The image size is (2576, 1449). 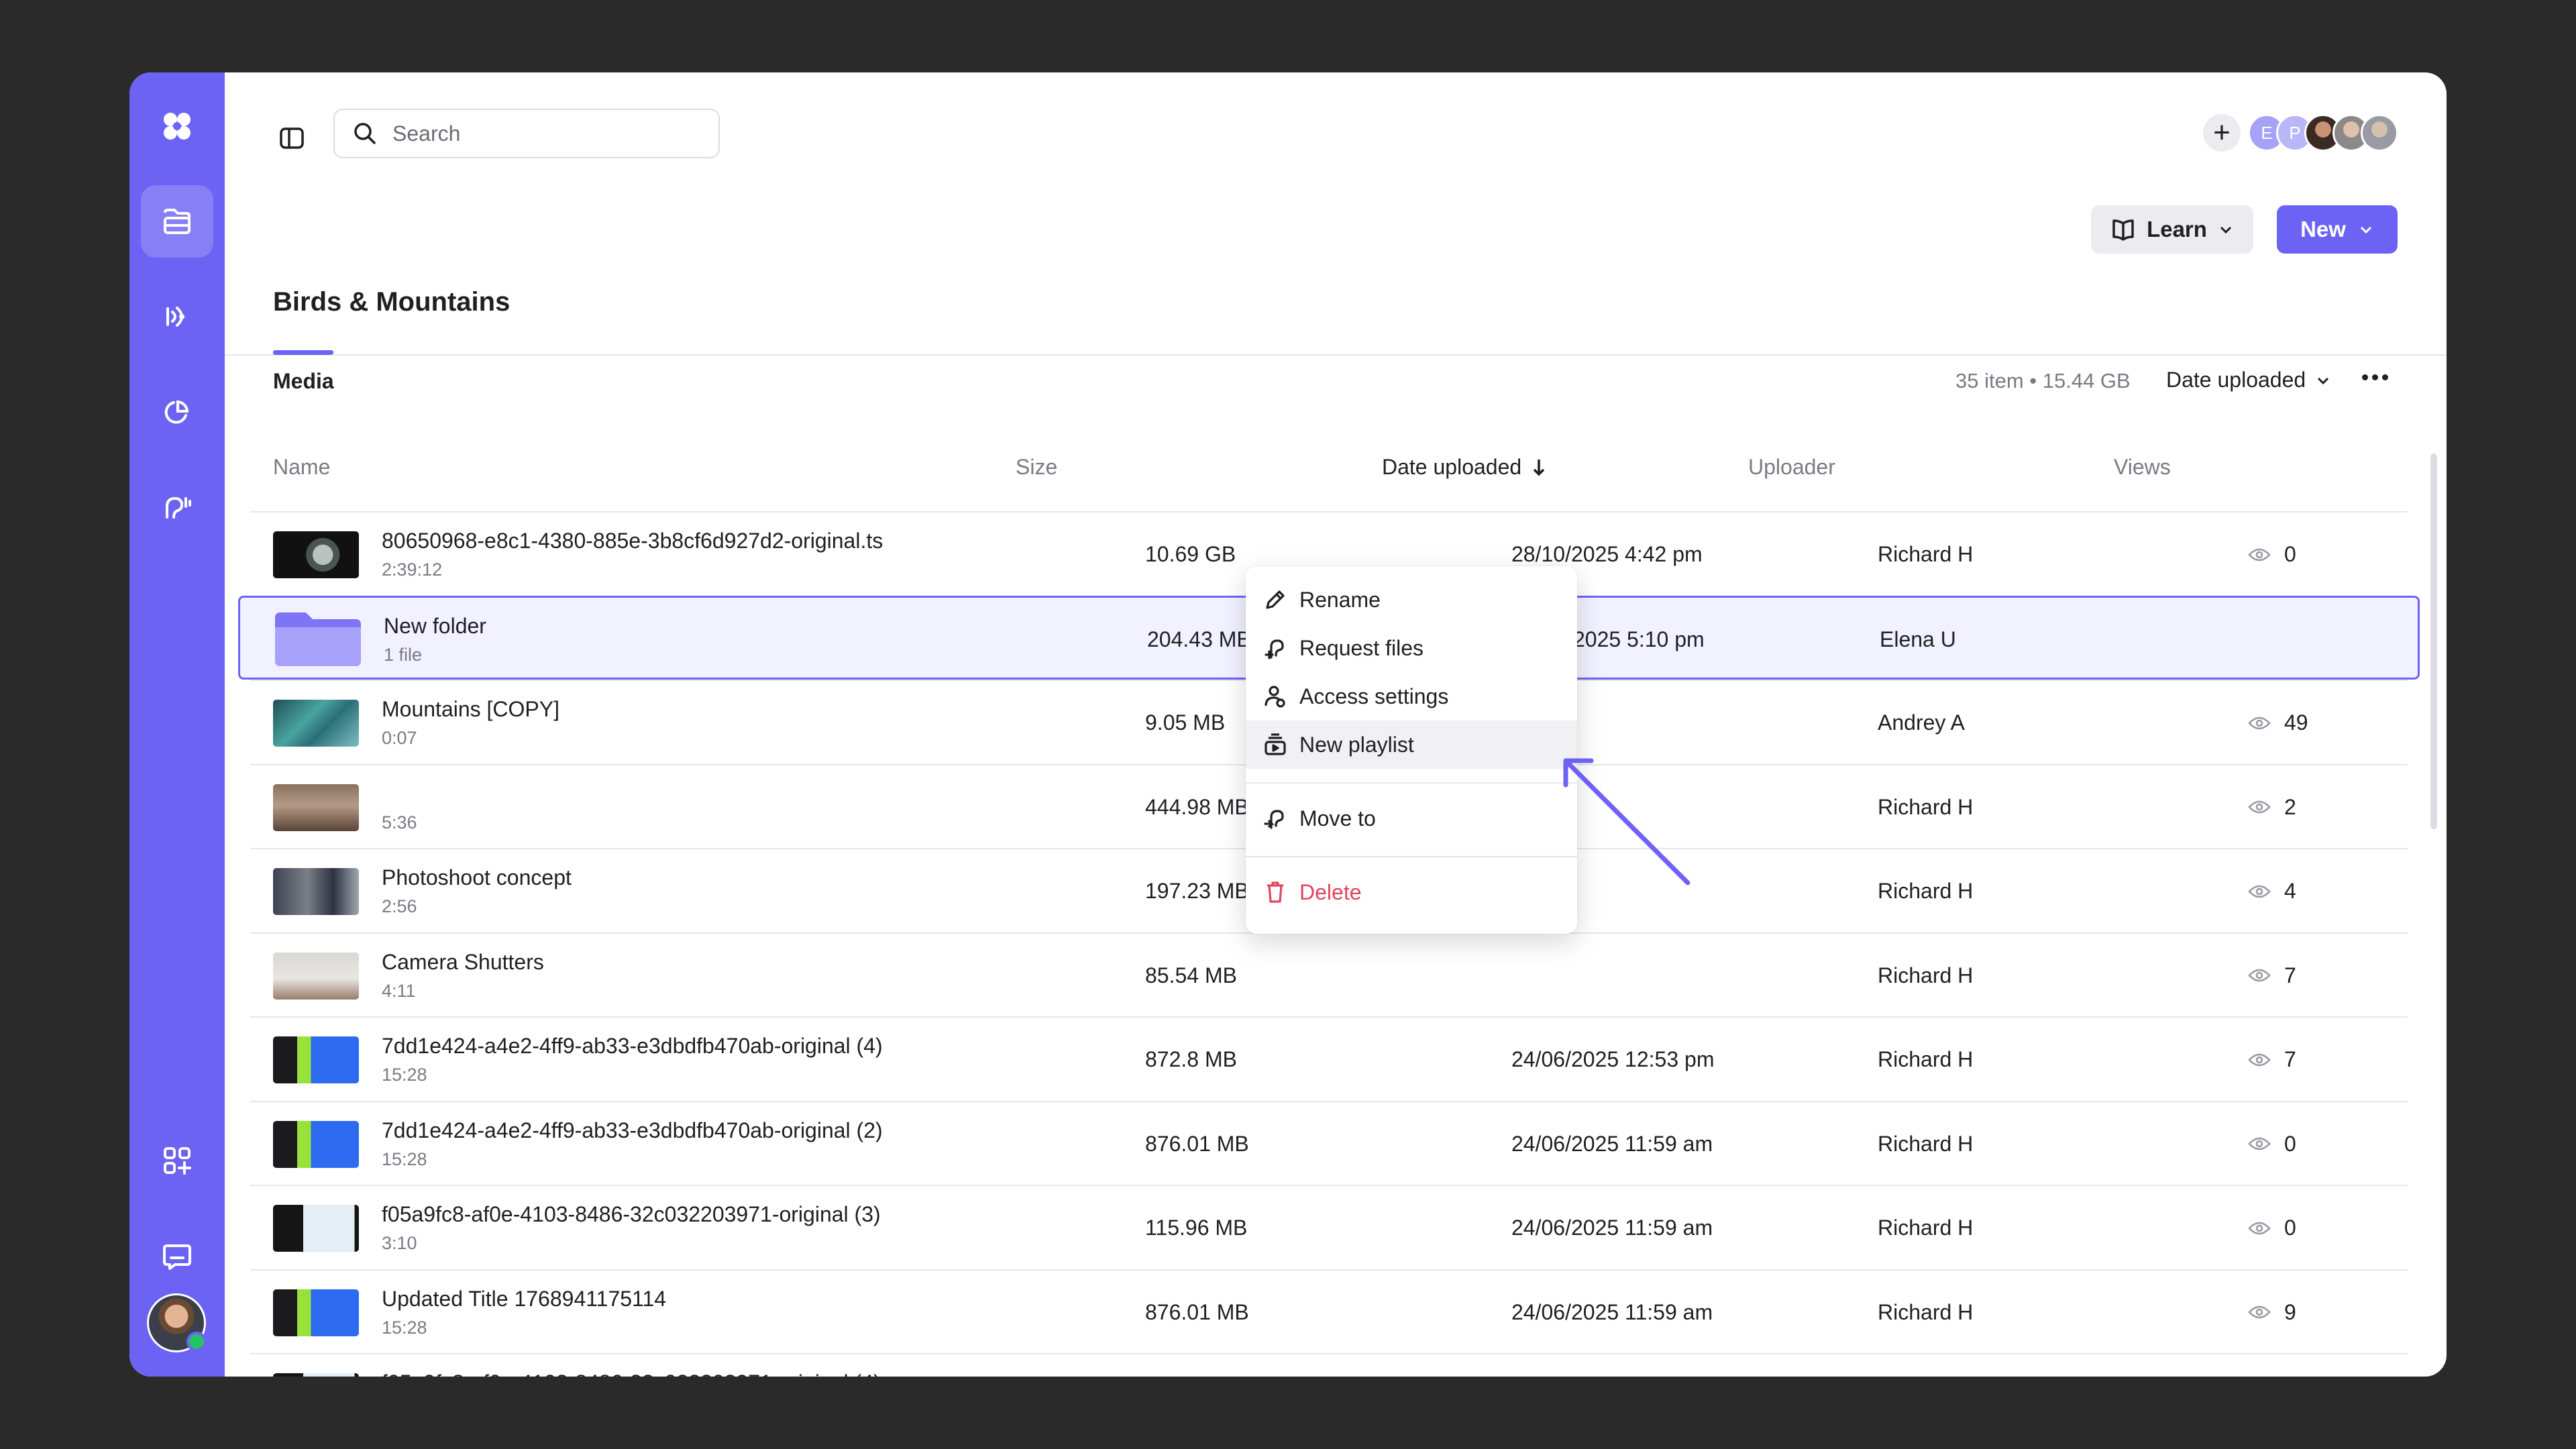 What do you see at coordinates (177, 412) in the screenshot?
I see `rail-analytics-icon` at bounding box center [177, 412].